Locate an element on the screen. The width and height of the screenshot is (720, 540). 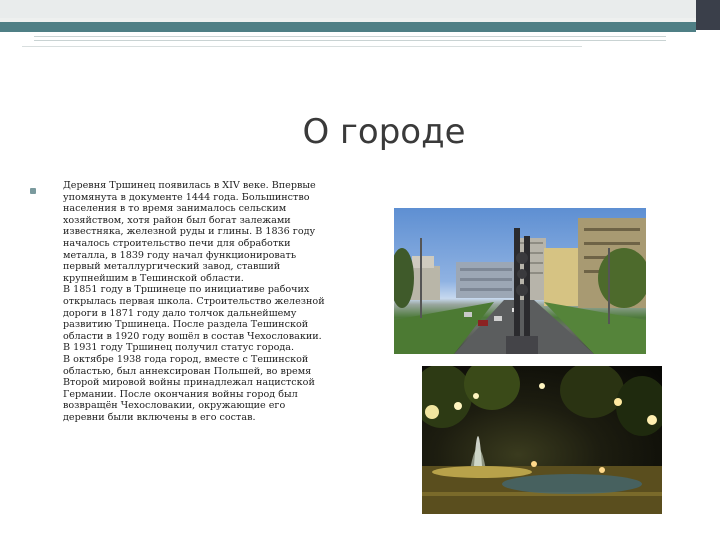
header-accent-bar is located at coordinates (348, 27).